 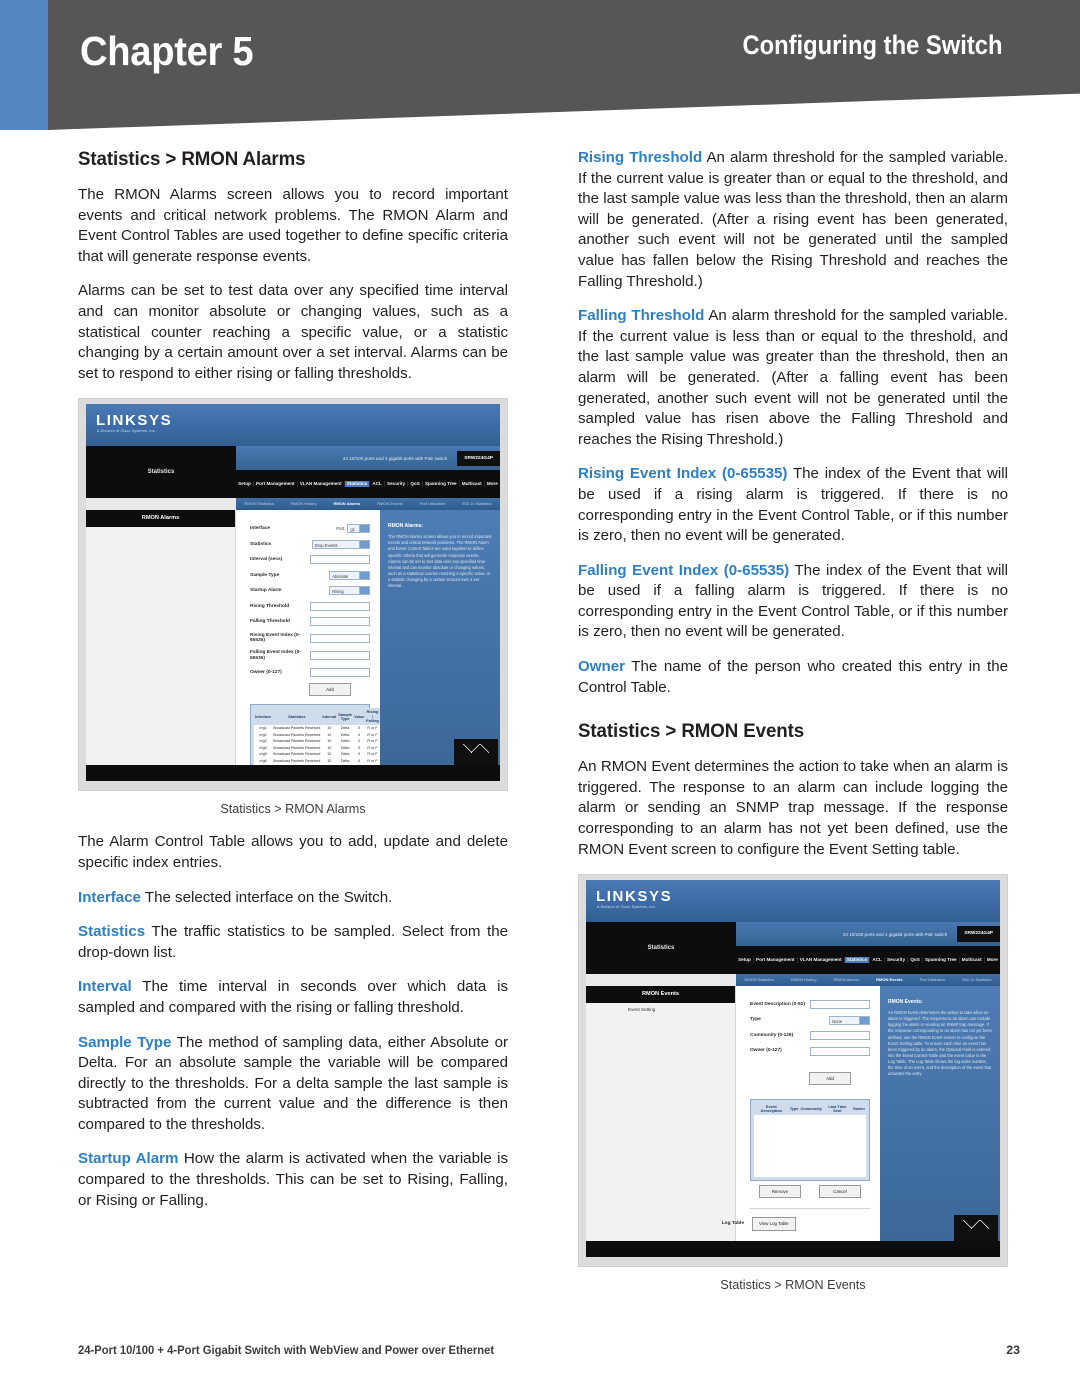 I want to click on ui-field-label: Event Description (0-92), so click(x=777, y=1004).